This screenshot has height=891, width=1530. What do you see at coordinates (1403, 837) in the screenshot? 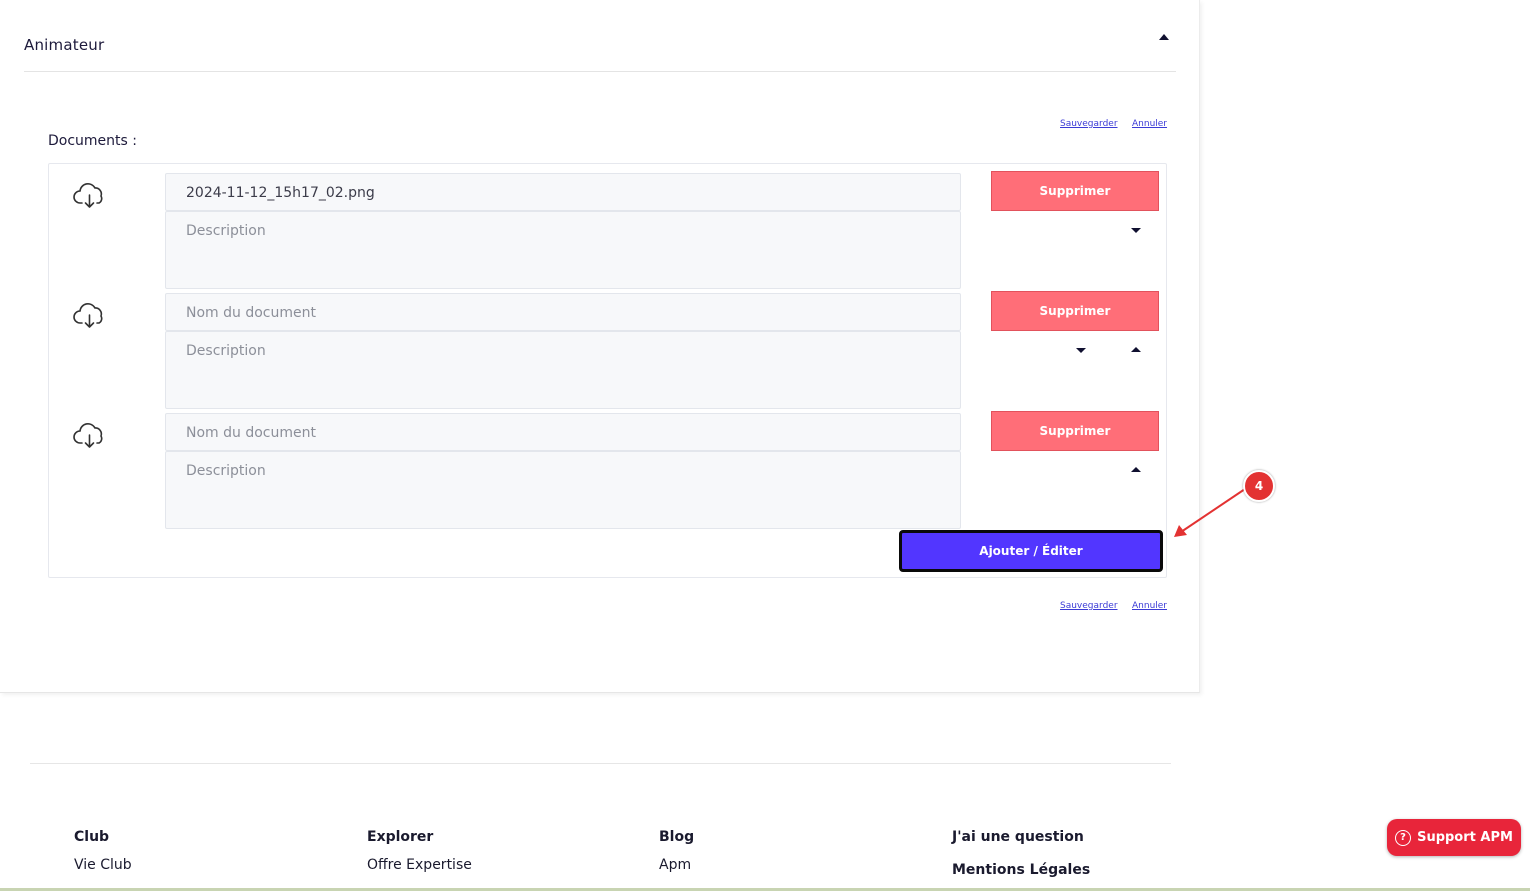
I see `question-circle-icon: ?` at bounding box center [1403, 837].